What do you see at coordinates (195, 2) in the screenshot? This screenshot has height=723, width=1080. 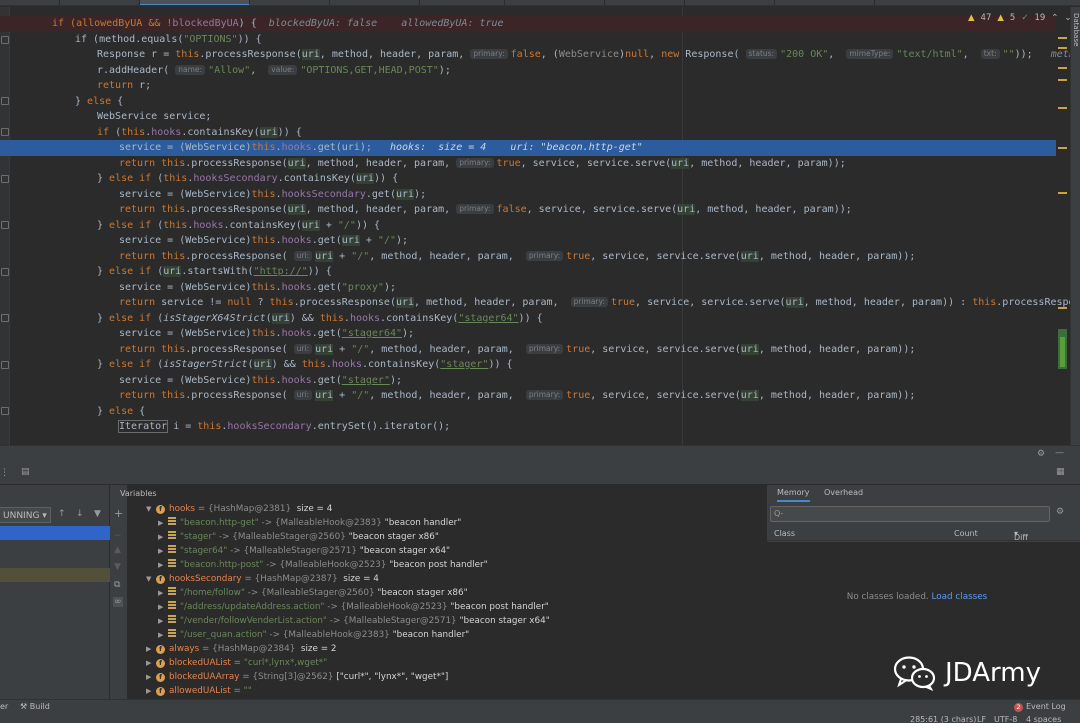 I see `editor-tab-active` at bounding box center [195, 2].